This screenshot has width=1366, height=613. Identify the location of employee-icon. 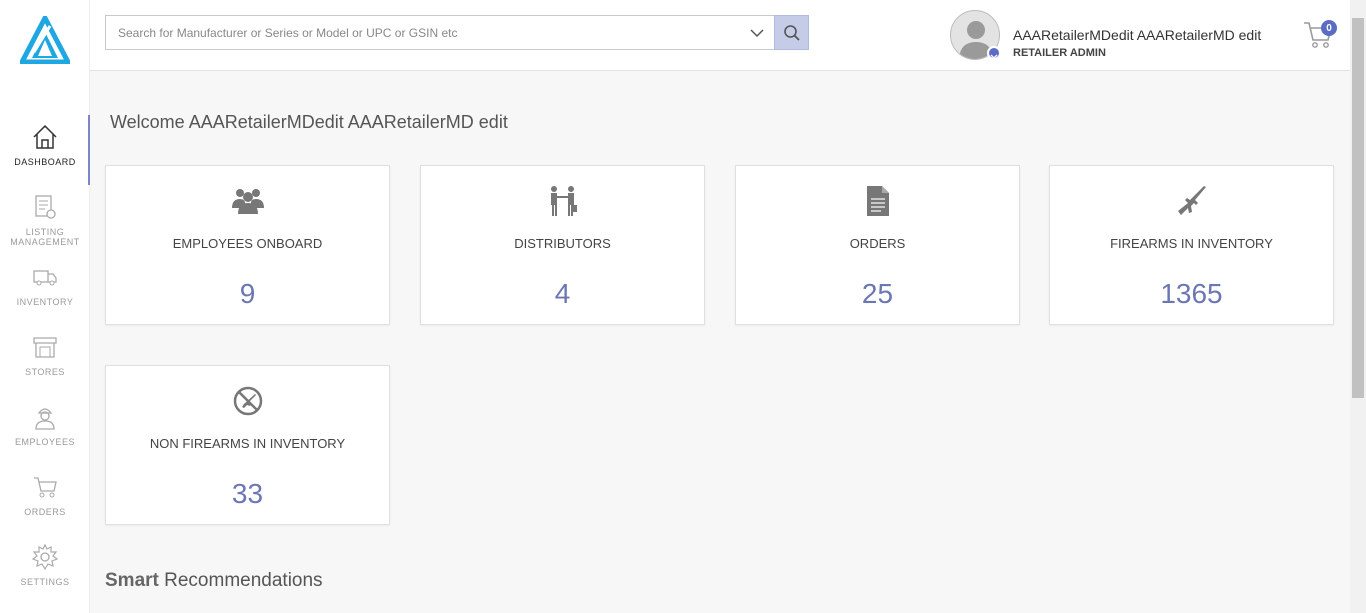
(45, 417).